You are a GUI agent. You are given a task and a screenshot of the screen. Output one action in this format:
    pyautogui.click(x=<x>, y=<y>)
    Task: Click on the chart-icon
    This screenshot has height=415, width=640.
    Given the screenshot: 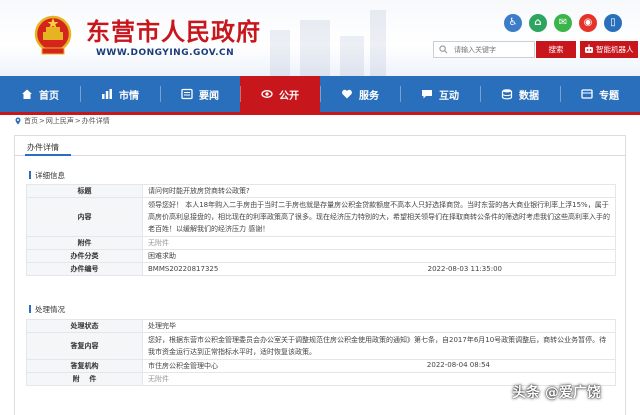 What is the action you would take?
    pyautogui.click(x=107, y=94)
    